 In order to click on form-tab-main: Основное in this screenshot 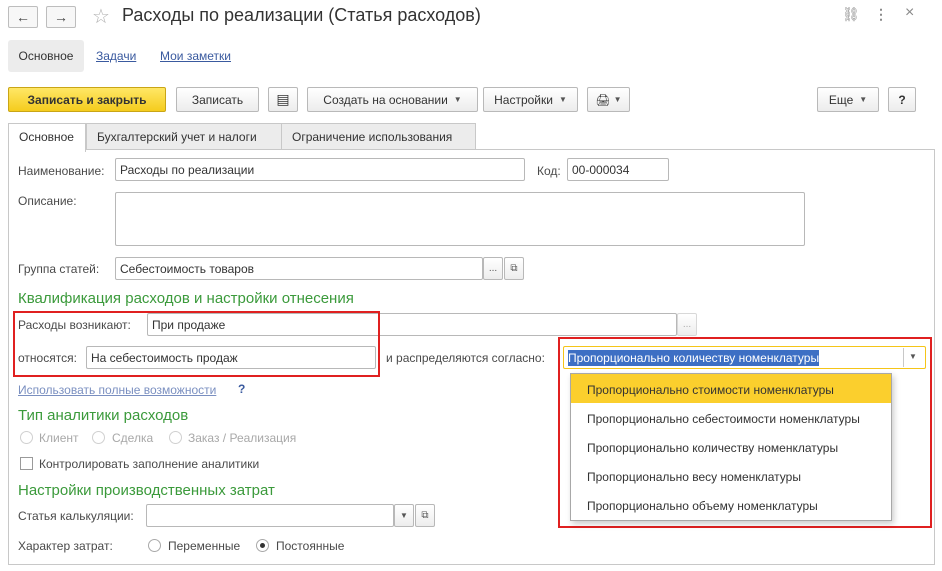, I will do `click(47, 137)`.